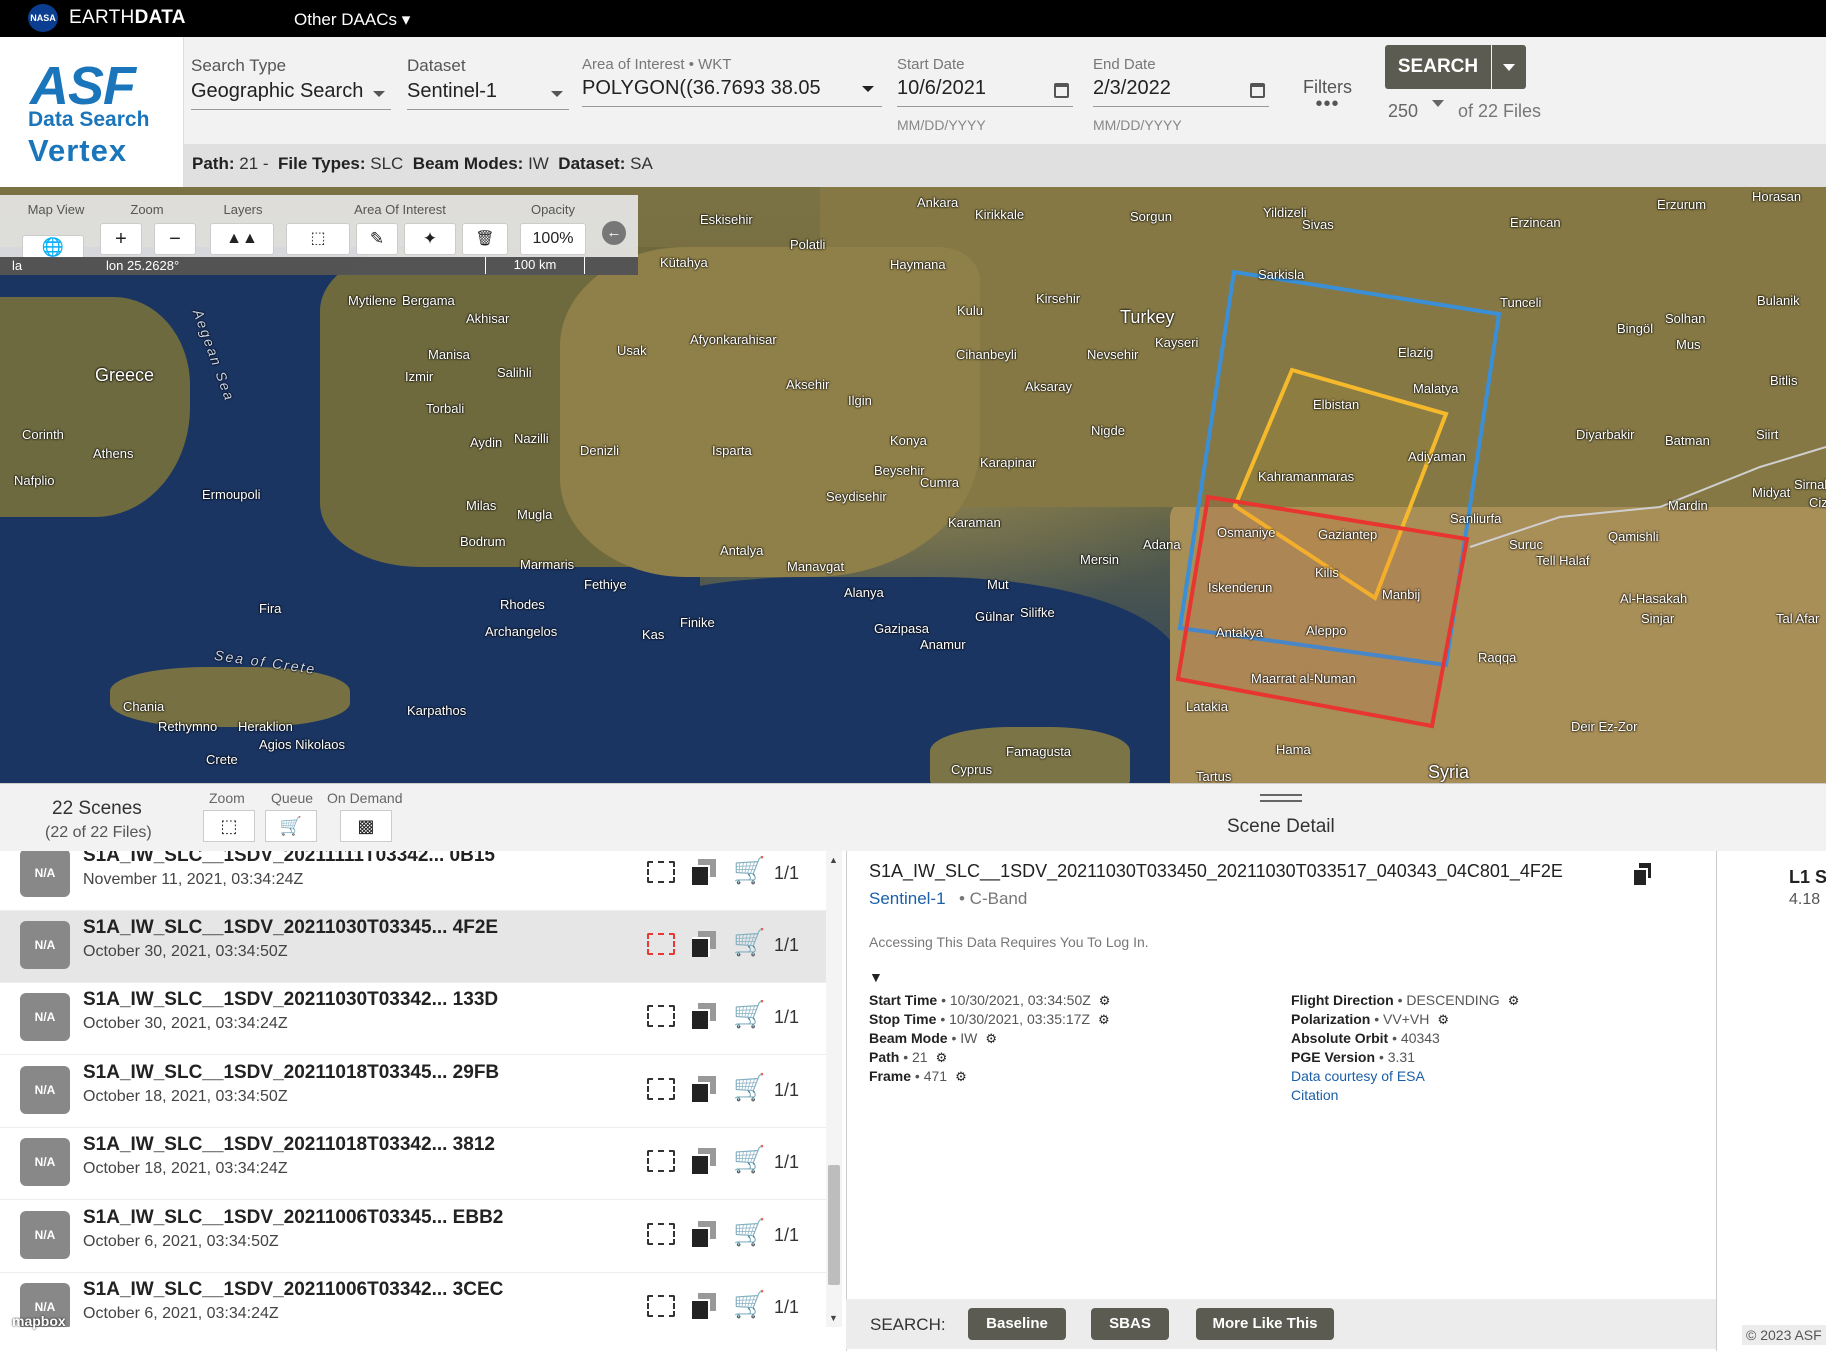 The width and height of the screenshot is (1826, 1351). I want to click on map-place-label: Sinjar, so click(1658, 618).